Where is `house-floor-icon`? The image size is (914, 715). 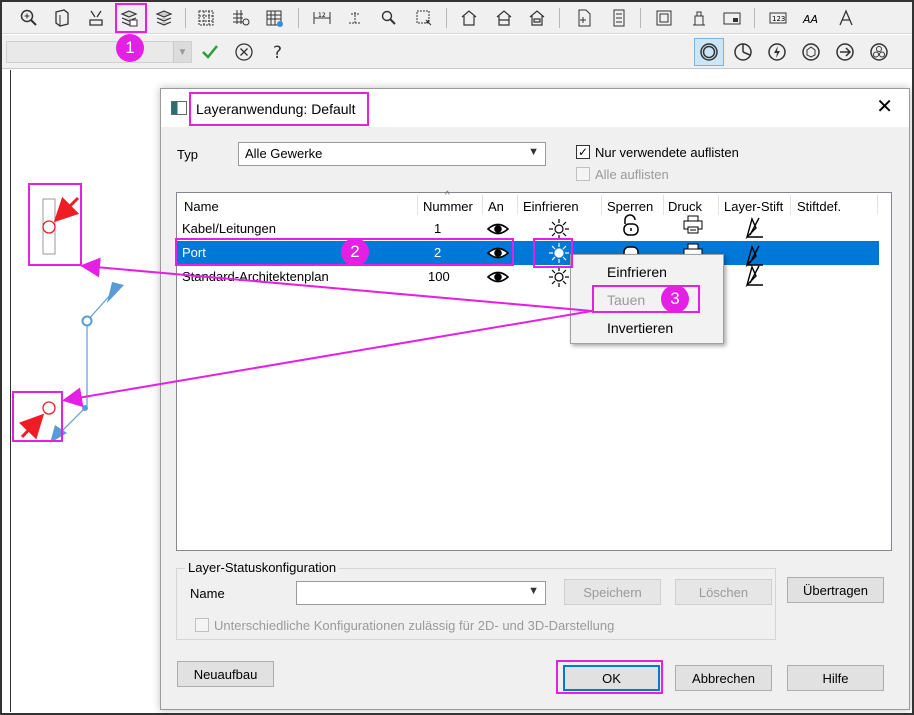
house-floor-icon is located at coordinates (504, 18).